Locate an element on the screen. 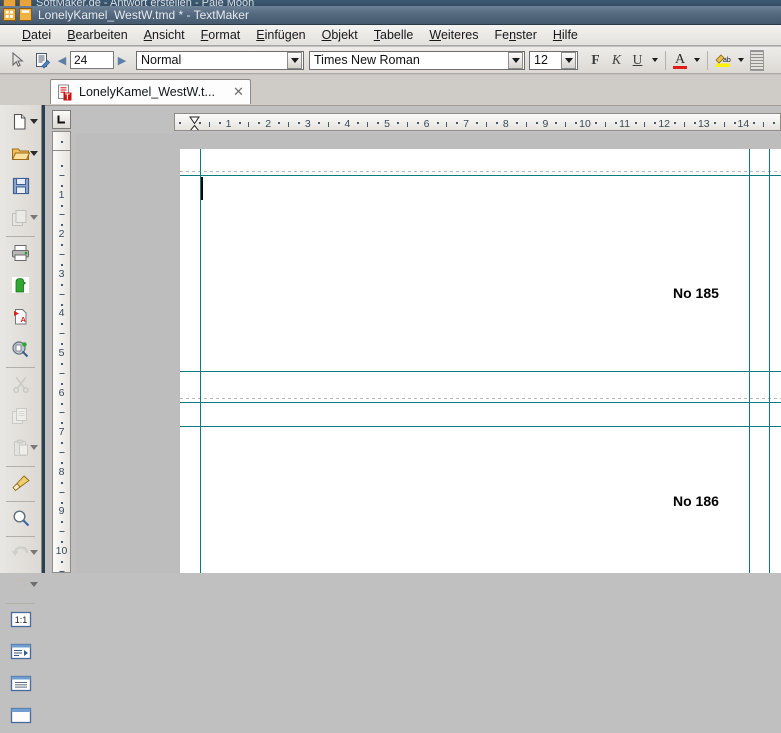 The width and height of the screenshot is (781, 733). horizontal-ruler: 1 2 3 4 5 6 7 8 9 10 11 12 13 14 is located at coordinates (477, 122).